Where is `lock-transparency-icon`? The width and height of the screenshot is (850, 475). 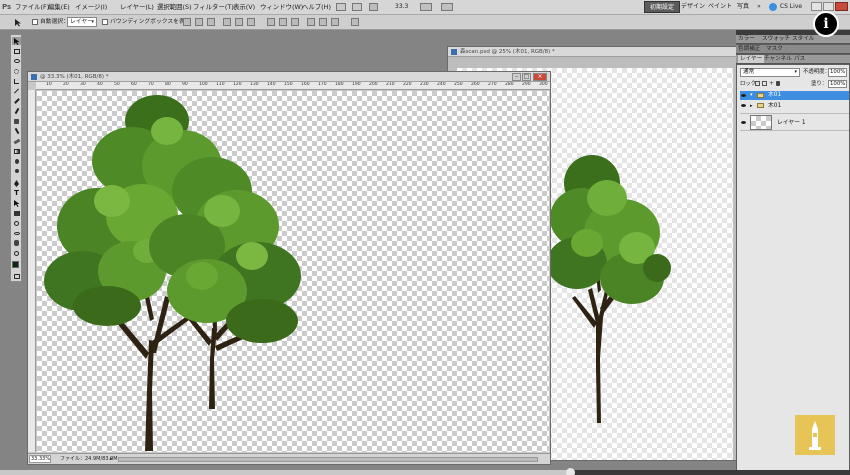
lock-transparency-icon is located at coordinates (757, 83).